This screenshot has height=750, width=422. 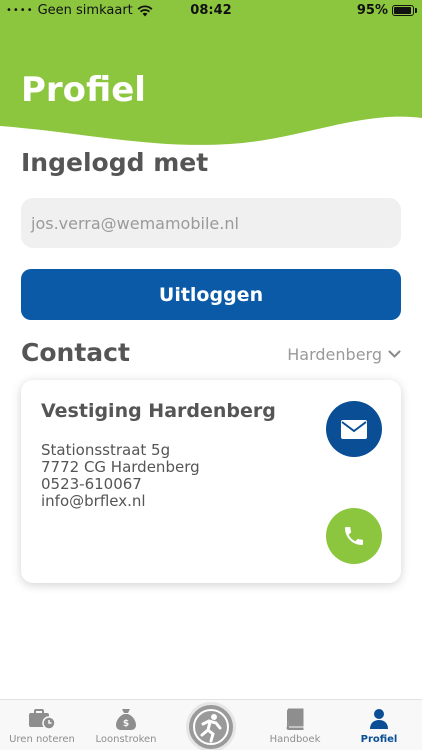 I want to click on envelope-icon, so click(x=354, y=429).